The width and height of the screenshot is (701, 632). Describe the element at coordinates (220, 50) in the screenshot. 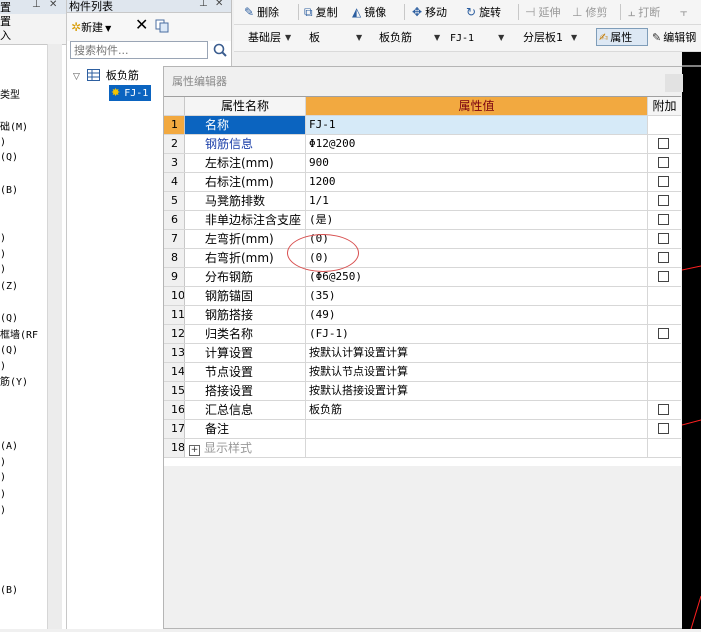

I see `search-button` at that location.